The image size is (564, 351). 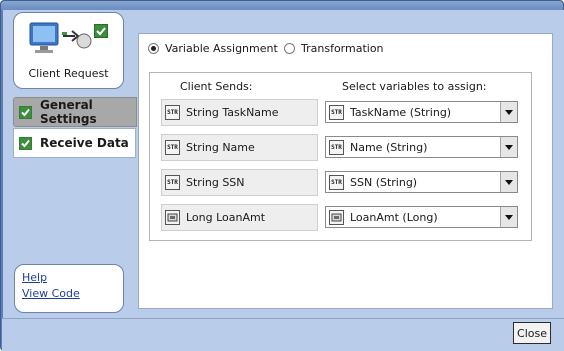 What do you see at coordinates (283, 334) in the screenshot?
I see `footer-bar` at bounding box center [283, 334].